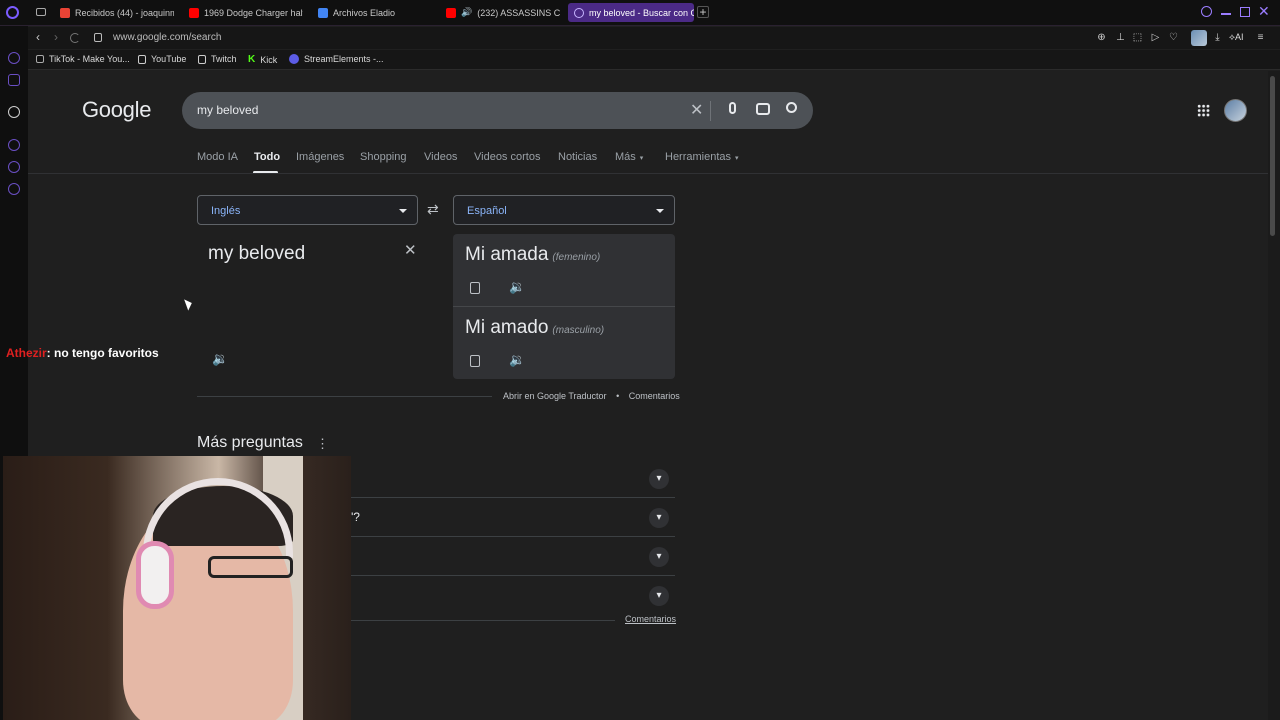 This screenshot has height=720, width=1280. I want to click on tab-mas: Más ▾, so click(629, 157).